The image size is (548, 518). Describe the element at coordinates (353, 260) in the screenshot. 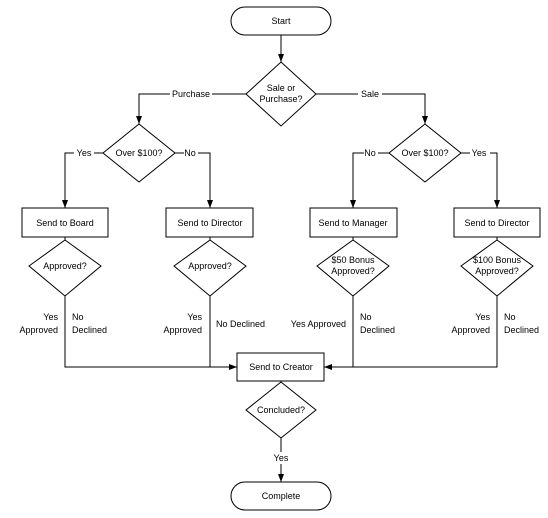

I see `decision-label: $50 Bonus` at that location.